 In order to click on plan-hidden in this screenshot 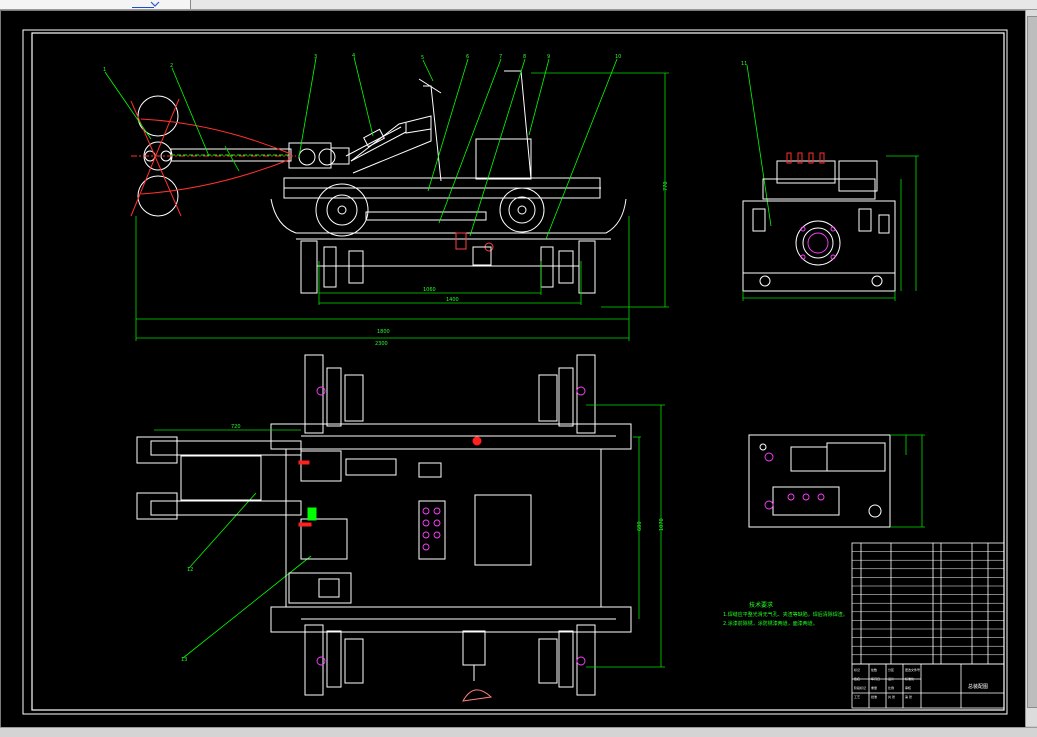, I will do `click(451, 526)`.